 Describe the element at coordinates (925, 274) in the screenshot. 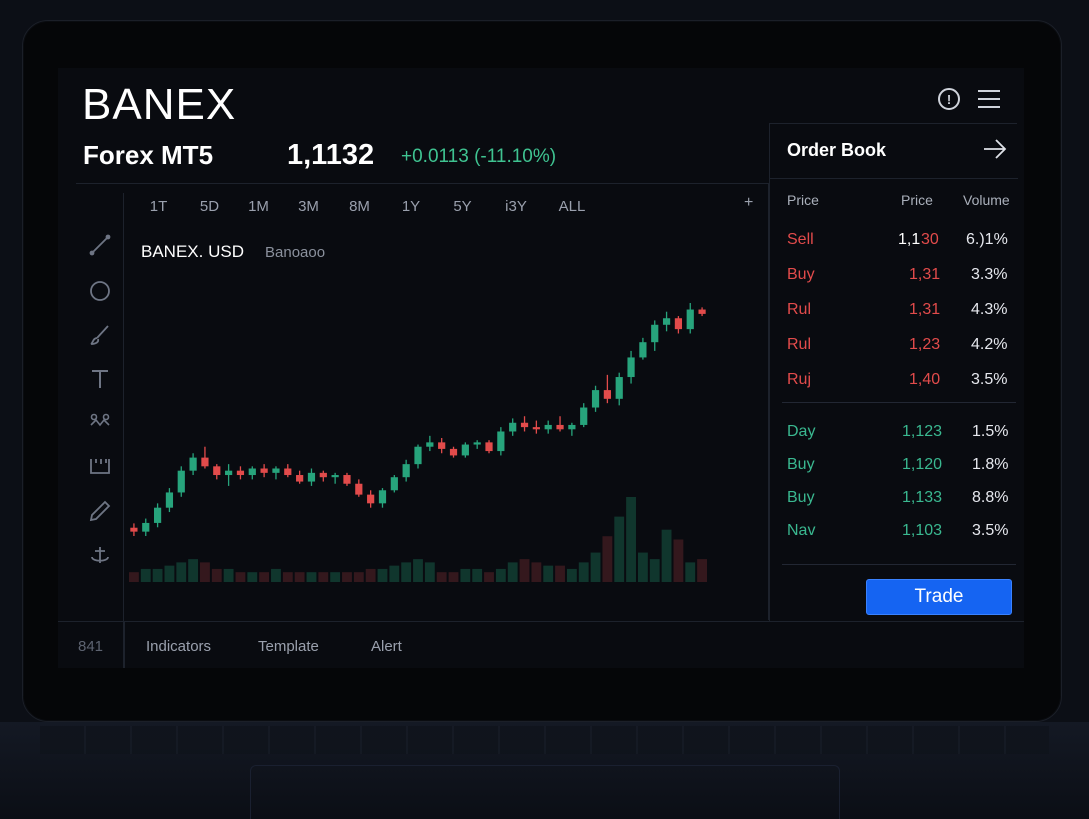

I see `row-price: 1,31` at that location.